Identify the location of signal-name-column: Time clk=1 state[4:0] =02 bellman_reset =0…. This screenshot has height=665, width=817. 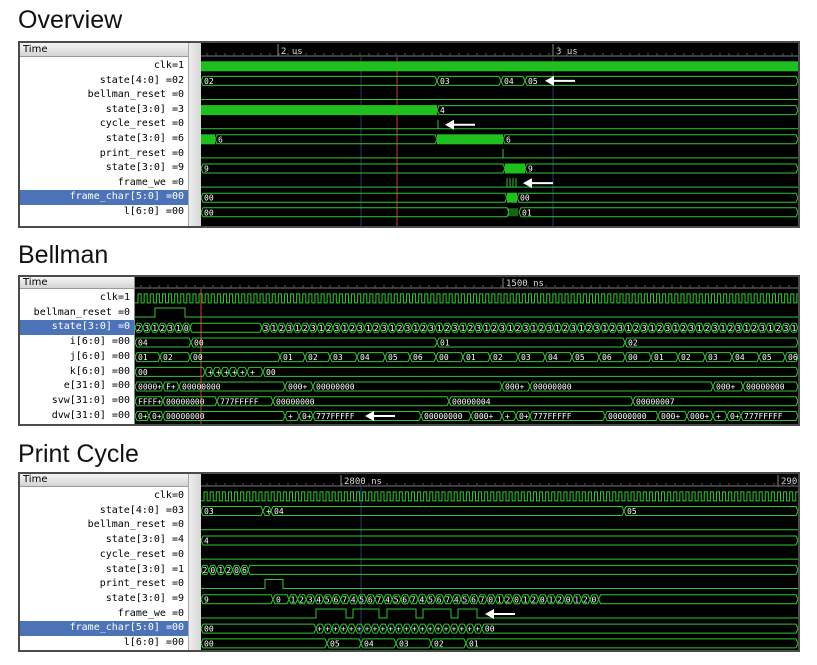
(104, 134).